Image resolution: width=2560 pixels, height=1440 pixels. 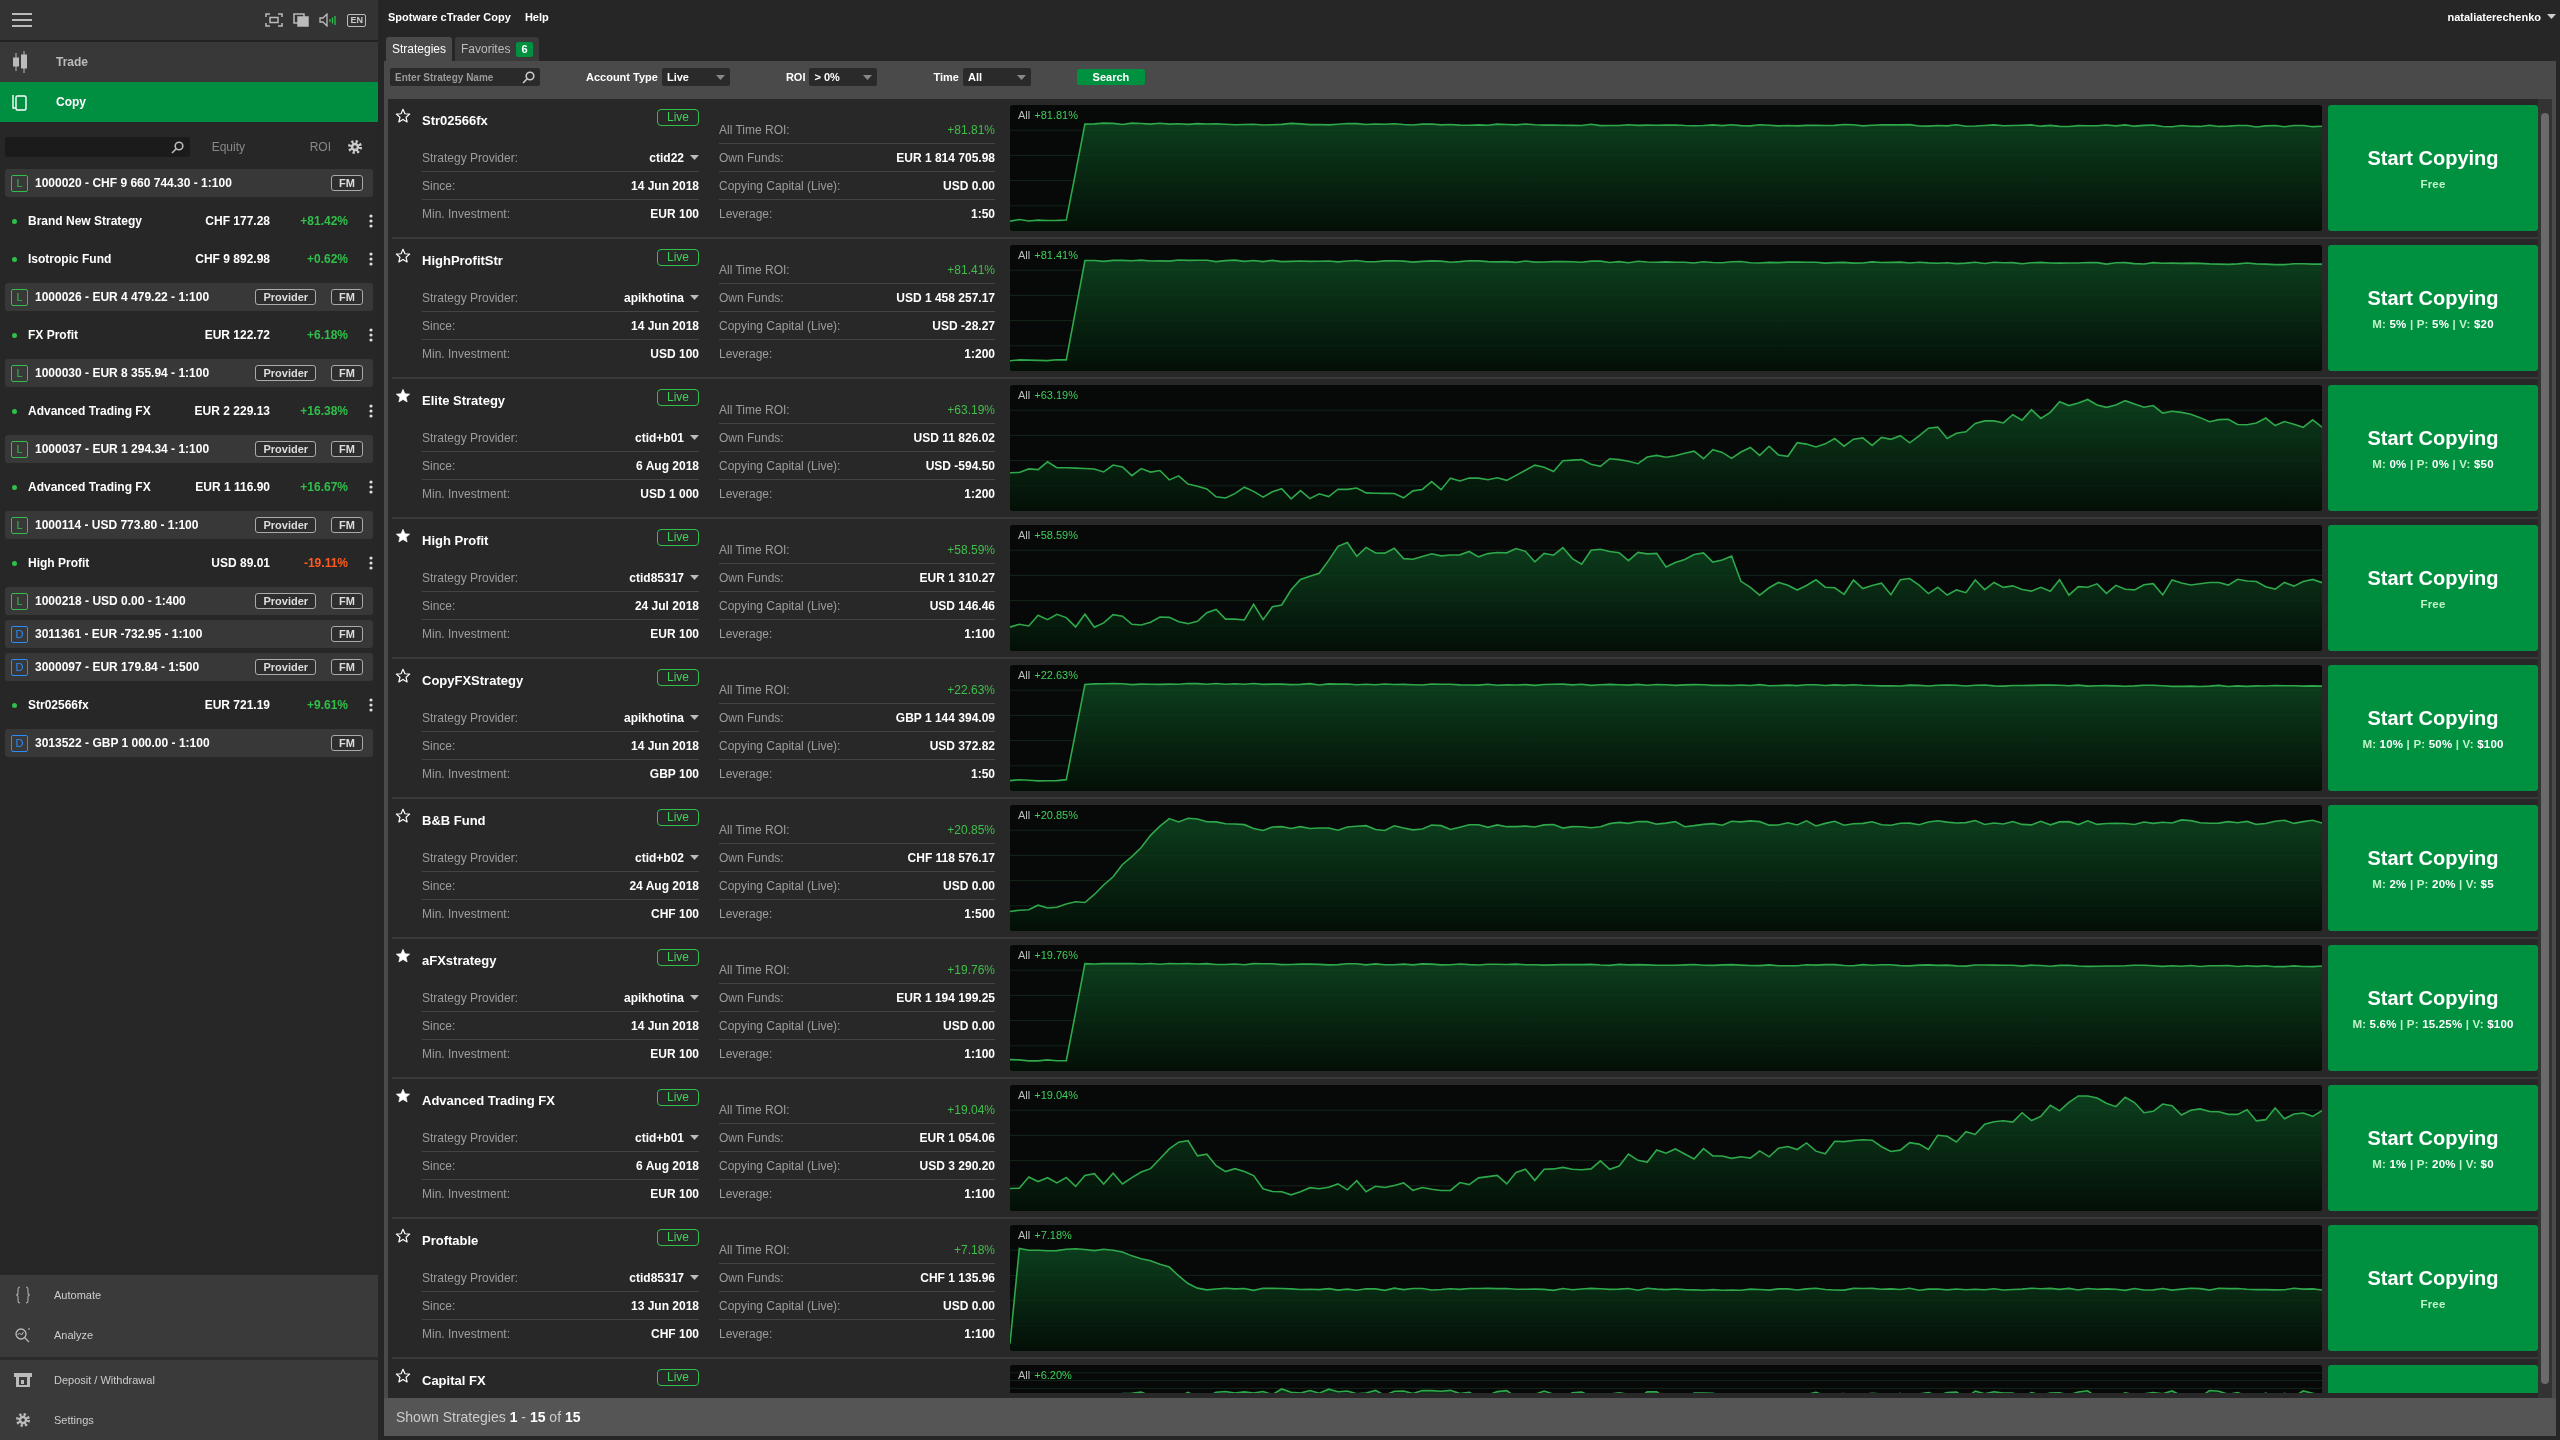 I want to click on start-copying-button: Start Copying M: 10% | P: 50% | V: $100, so click(x=2433, y=728).